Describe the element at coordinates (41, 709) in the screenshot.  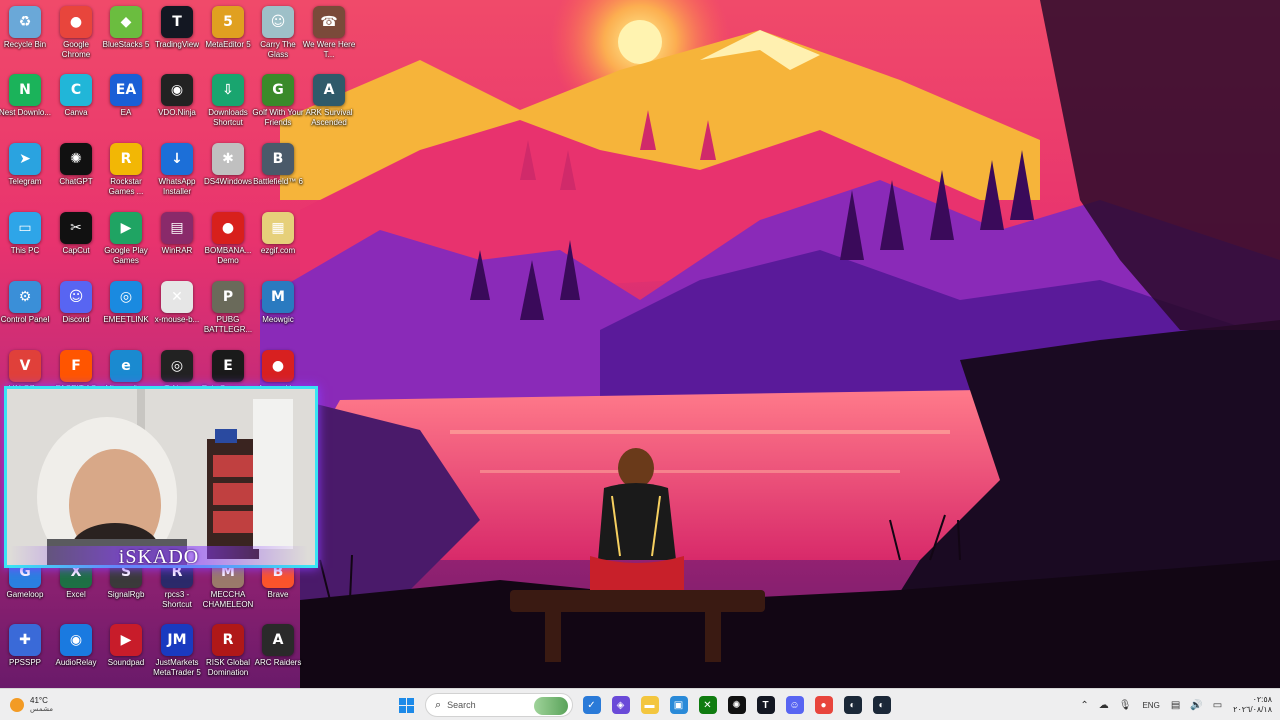
I see `weather-condition: مشمس` at that location.